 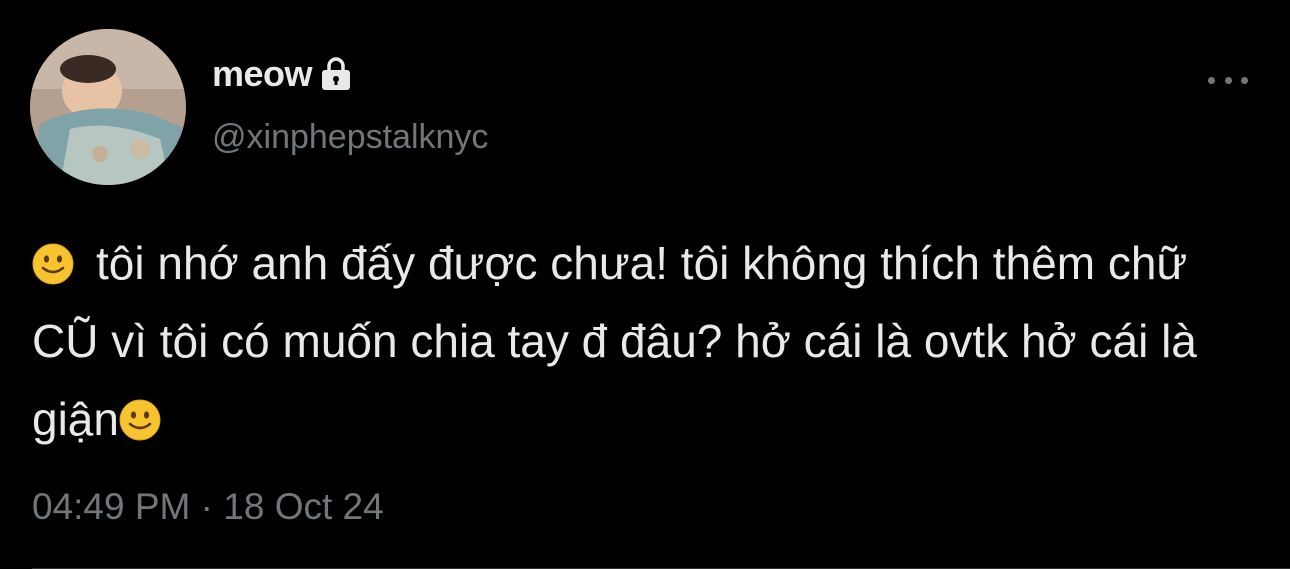 I want to click on more-options-button, so click(x=1228, y=80).